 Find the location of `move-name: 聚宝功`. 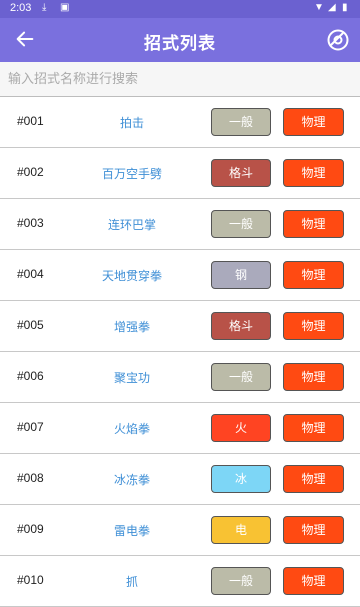

move-name: 聚宝功 is located at coordinates (131, 378).